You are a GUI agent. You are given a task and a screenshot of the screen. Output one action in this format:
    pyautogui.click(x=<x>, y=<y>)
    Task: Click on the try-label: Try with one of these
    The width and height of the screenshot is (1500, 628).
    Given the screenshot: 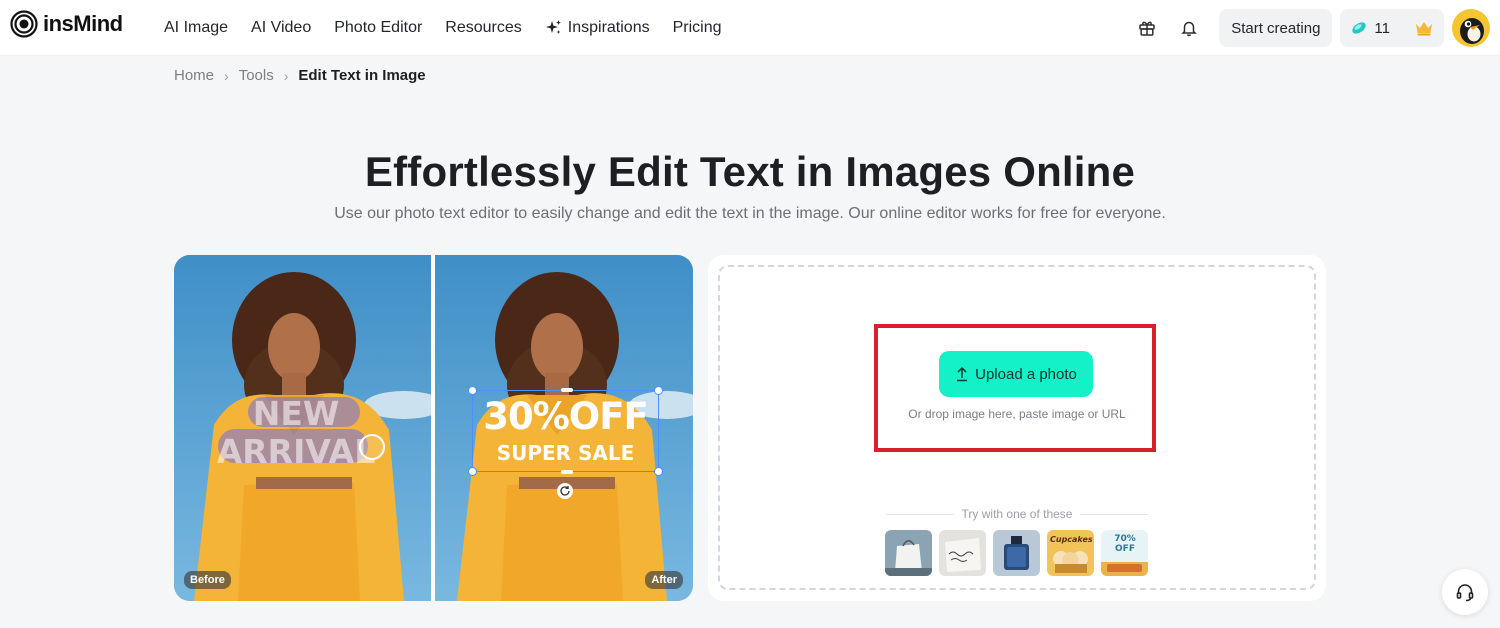 What is the action you would take?
    pyautogui.click(x=1017, y=514)
    